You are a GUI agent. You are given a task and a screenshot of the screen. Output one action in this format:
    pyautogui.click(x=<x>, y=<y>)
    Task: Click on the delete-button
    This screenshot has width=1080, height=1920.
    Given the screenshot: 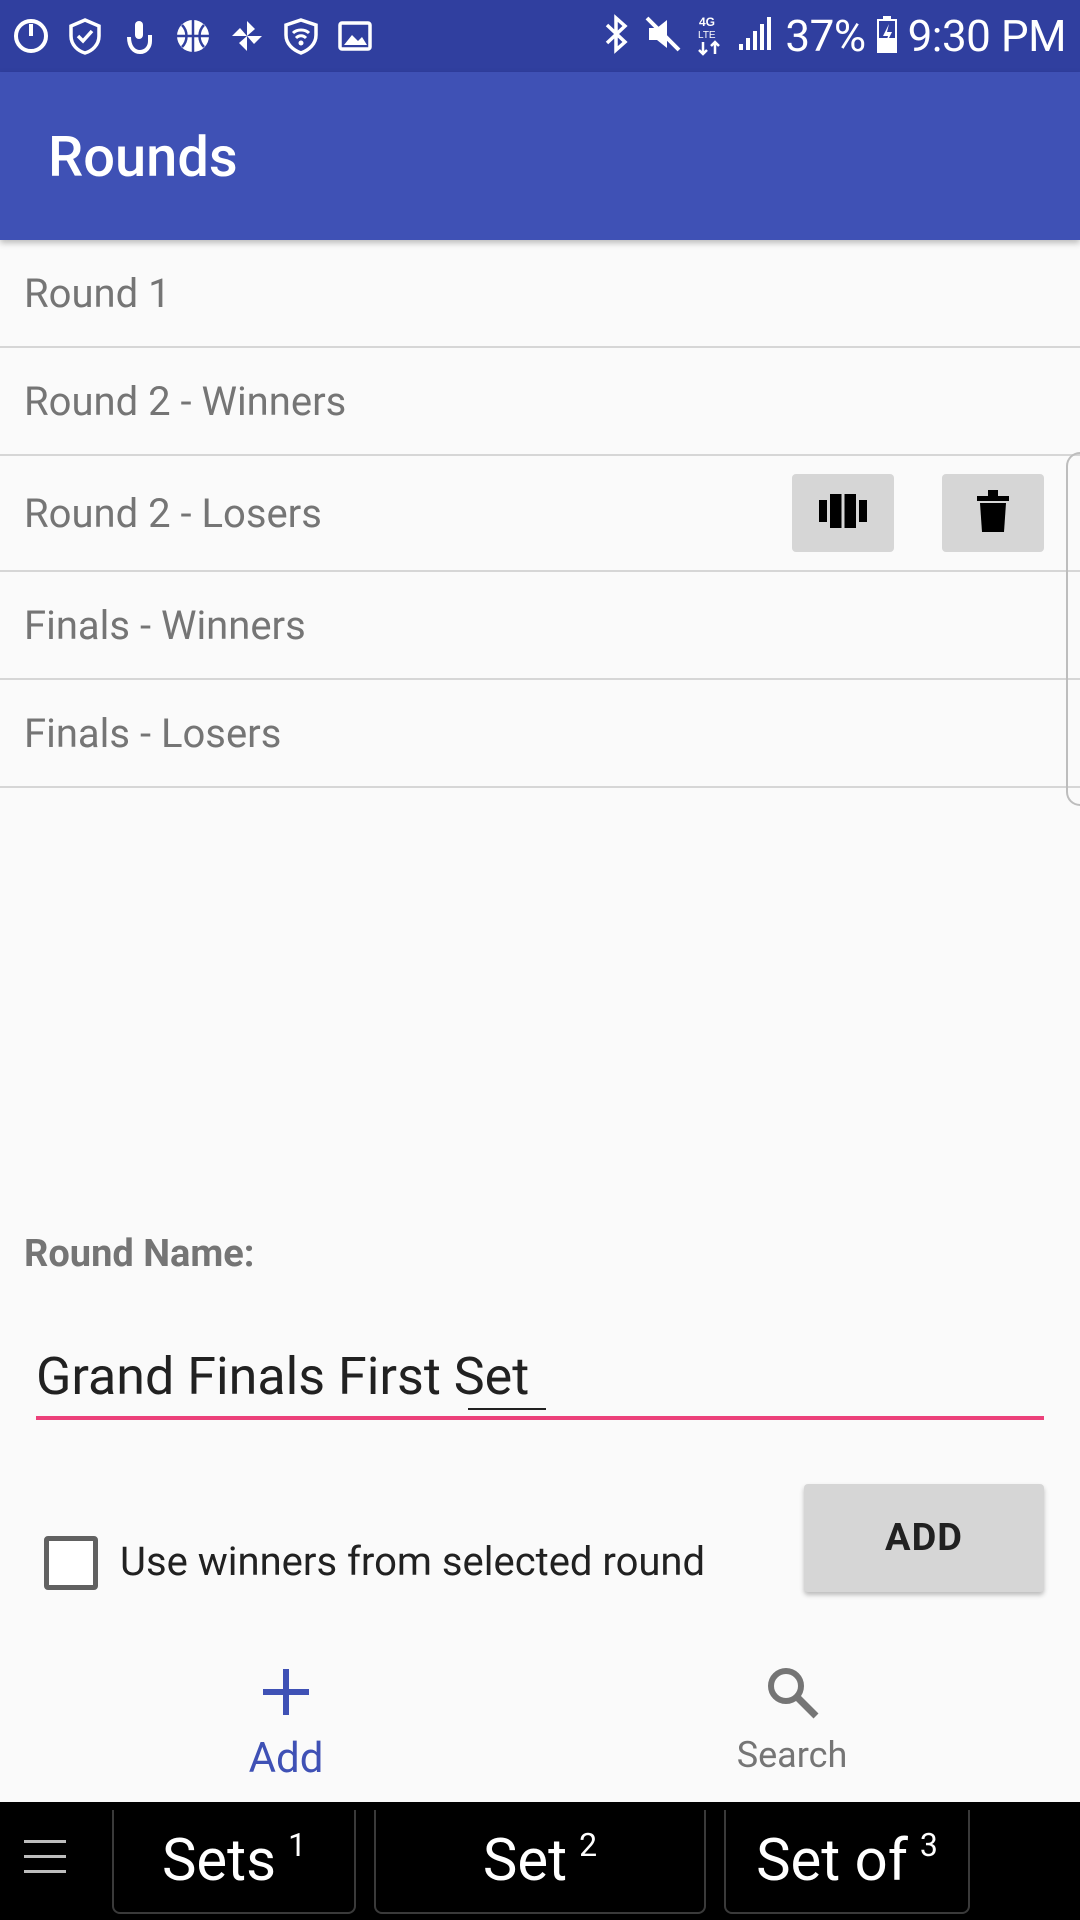 What is the action you would take?
    pyautogui.click(x=993, y=513)
    